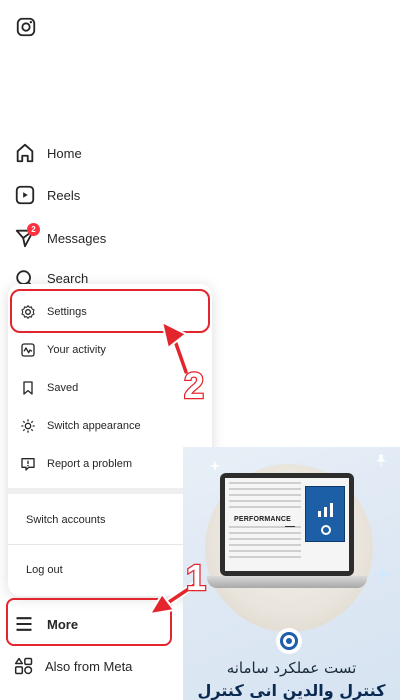  I want to click on ad-brand-logo, so click(289, 641).